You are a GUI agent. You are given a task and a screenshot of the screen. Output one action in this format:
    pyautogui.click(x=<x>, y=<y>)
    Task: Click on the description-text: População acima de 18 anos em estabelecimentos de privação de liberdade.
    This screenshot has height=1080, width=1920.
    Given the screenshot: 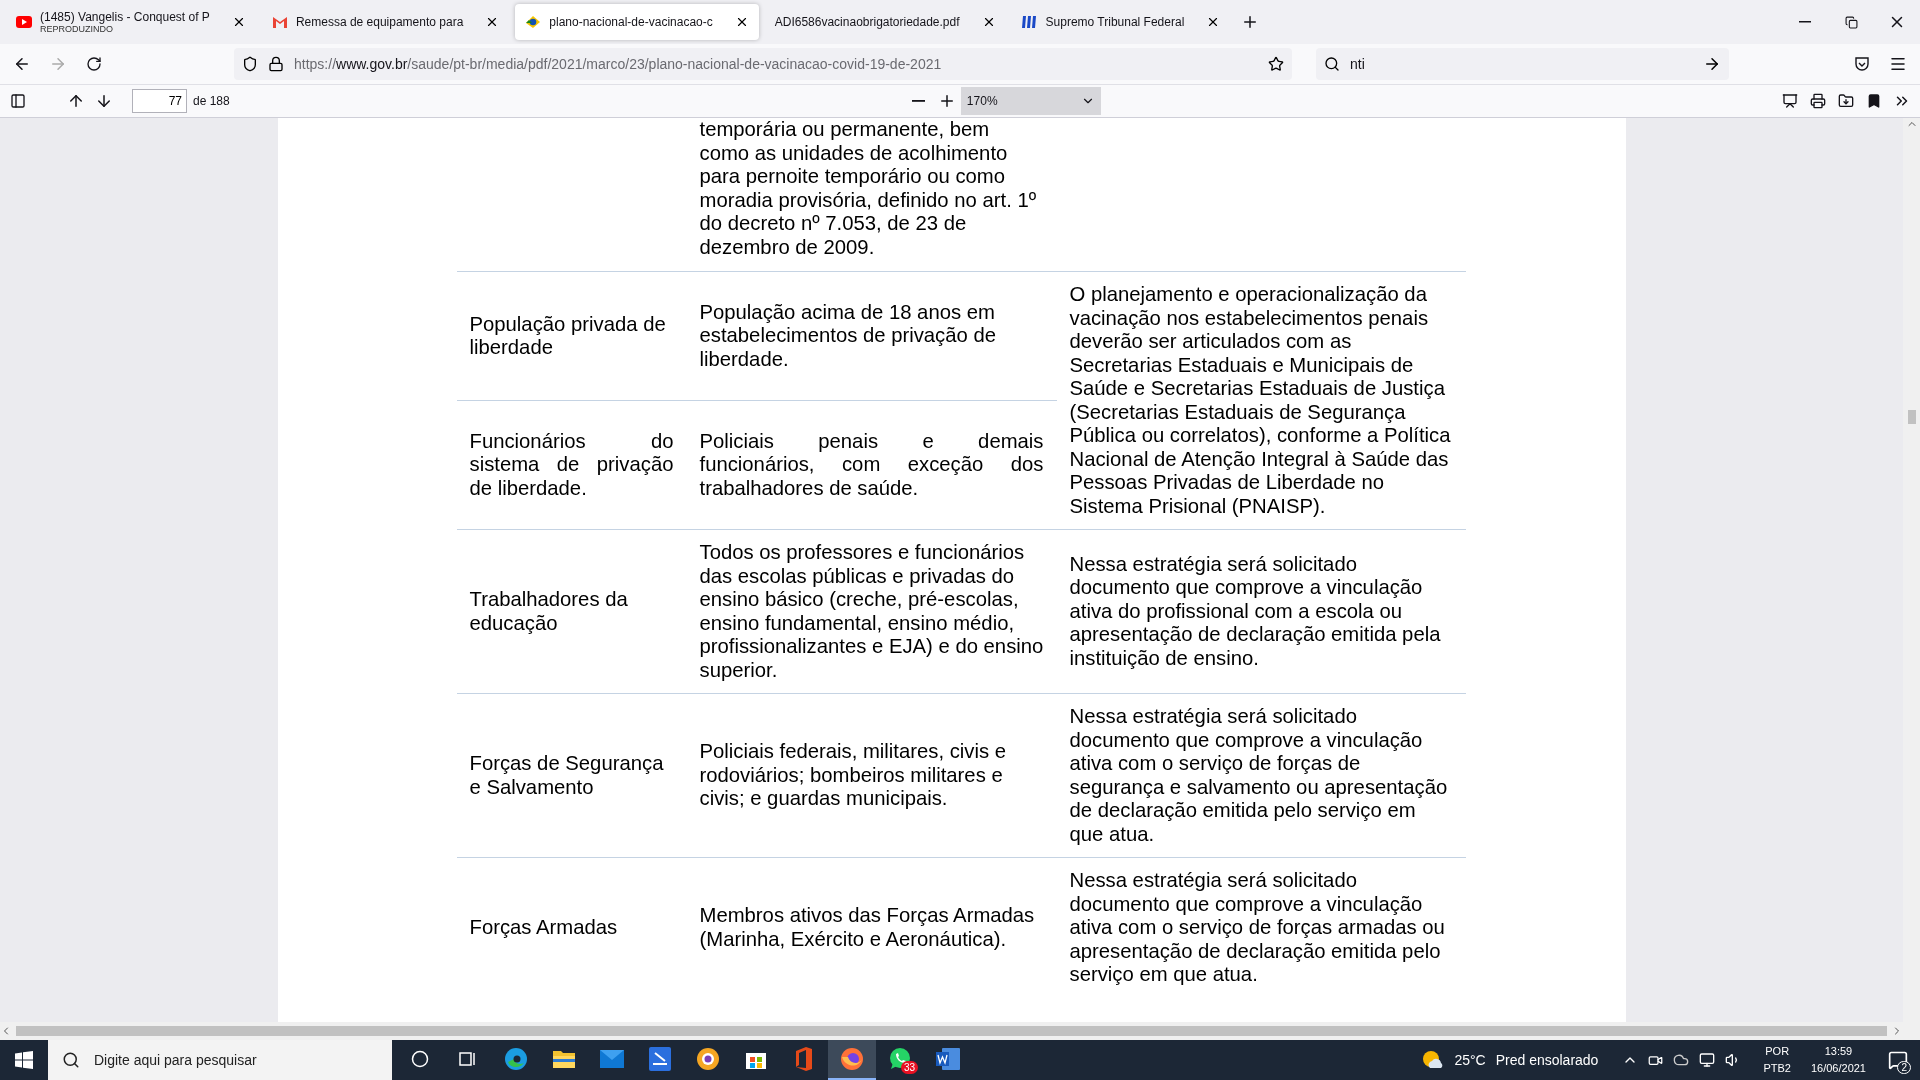 What is the action you would take?
    pyautogui.click(x=848, y=336)
    